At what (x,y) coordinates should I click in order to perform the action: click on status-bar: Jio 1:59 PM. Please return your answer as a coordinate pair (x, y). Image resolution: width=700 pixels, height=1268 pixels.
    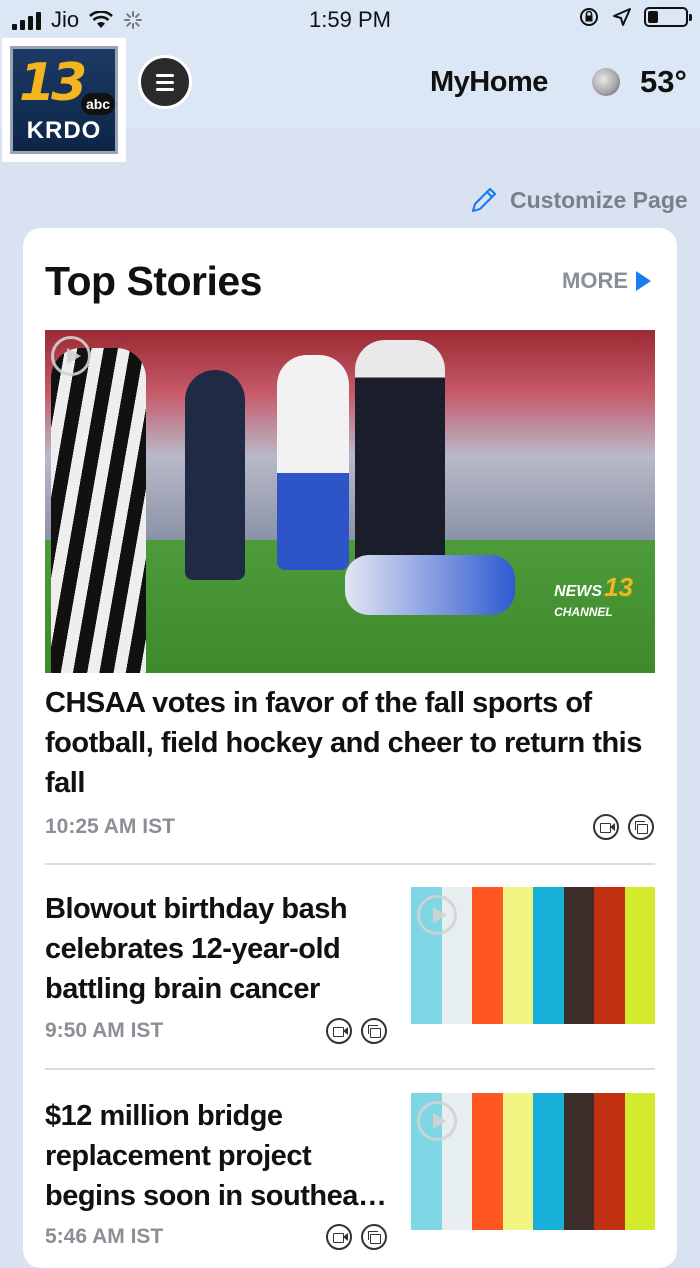
    Looking at the image, I should click on (350, 19).